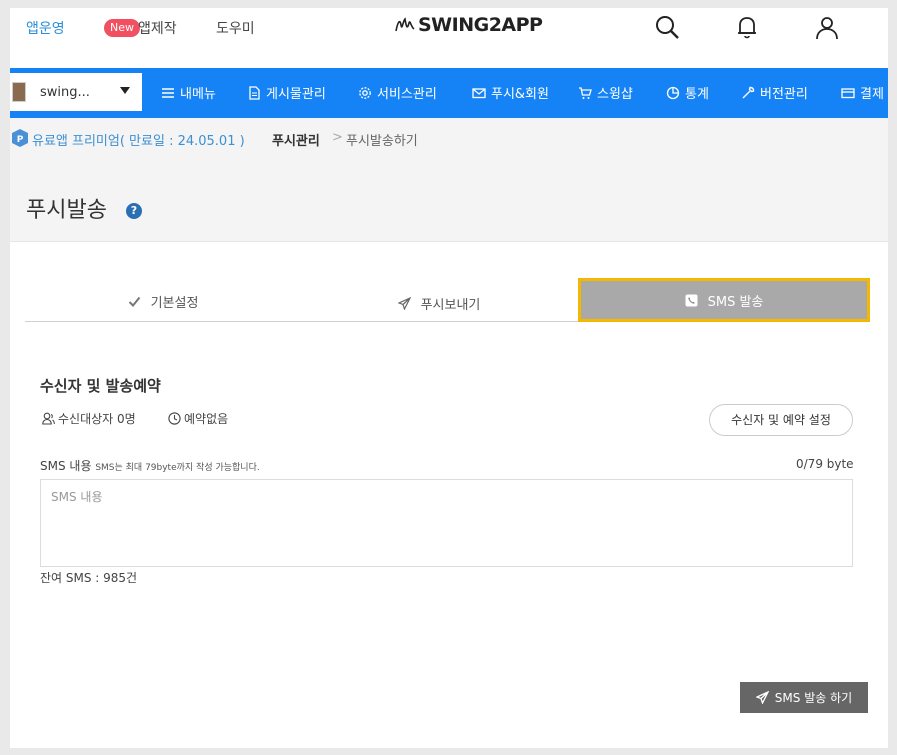  What do you see at coordinates (735, 302) in the screenshot?
I see `tab-label: SMS 발송` at bounding box center [735, 302].